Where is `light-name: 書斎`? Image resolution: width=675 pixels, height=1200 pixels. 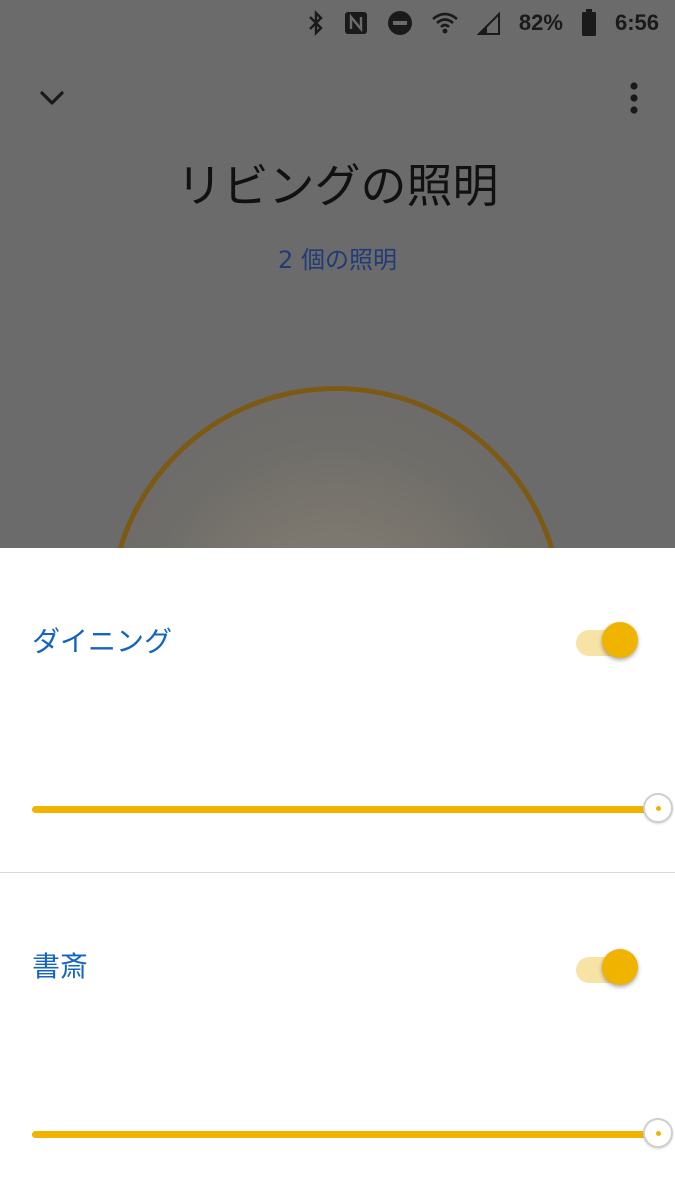 light-name: 書斎 is located at coordinates (60, 966).